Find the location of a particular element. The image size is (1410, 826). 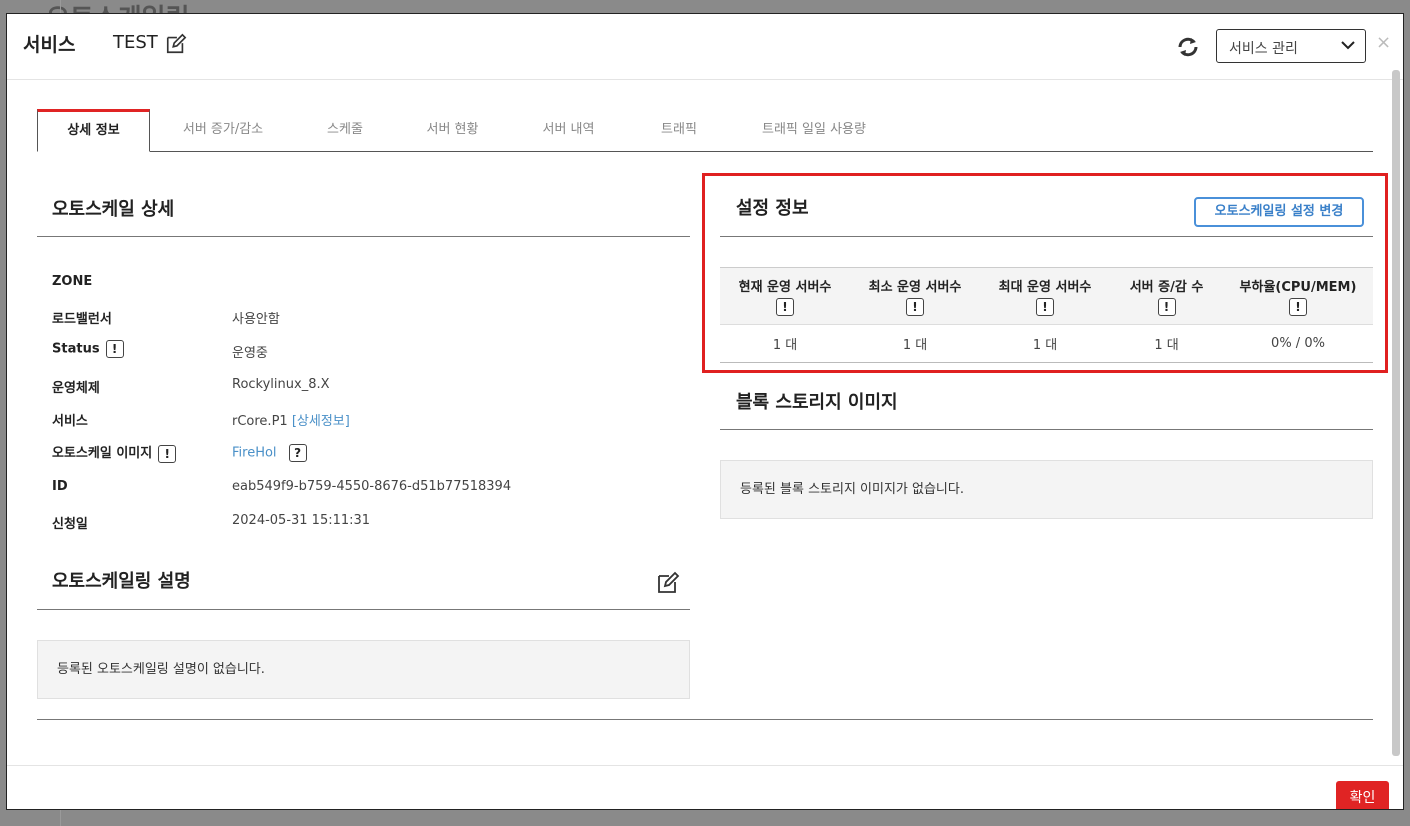

autoscale-image-value: FireHol? is located at coordinates (269, 453).